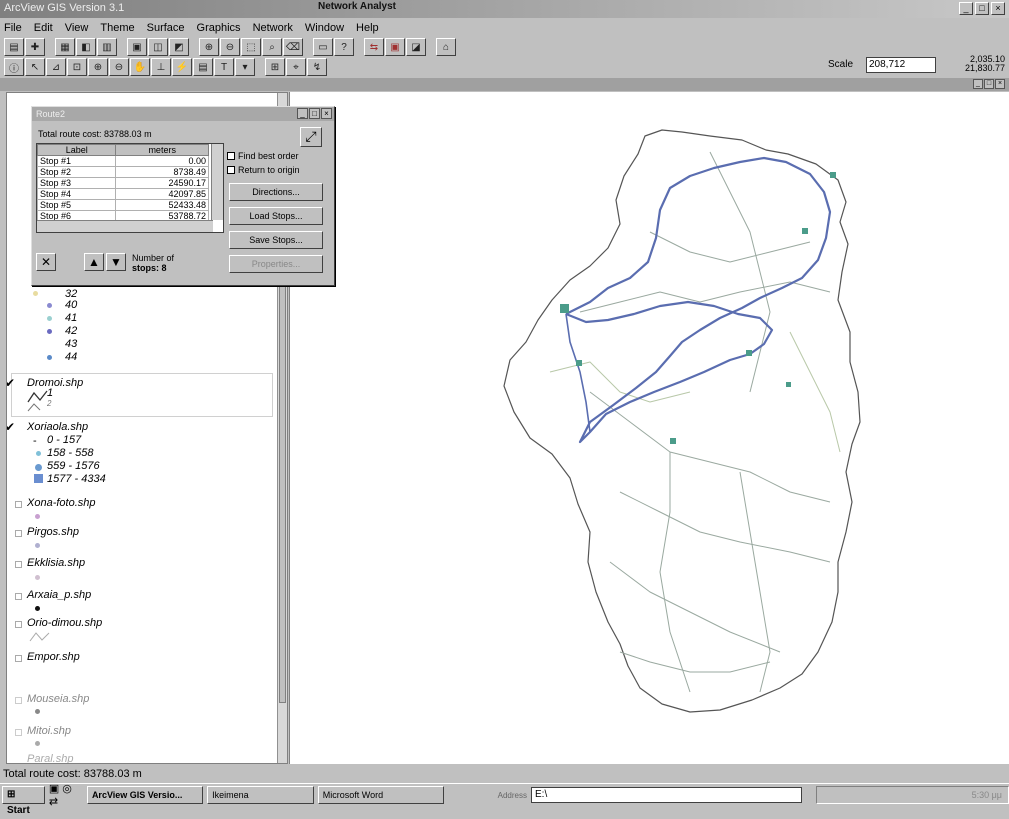  I want to click on add-barrier-icon: ⌖, so click(296, 67).